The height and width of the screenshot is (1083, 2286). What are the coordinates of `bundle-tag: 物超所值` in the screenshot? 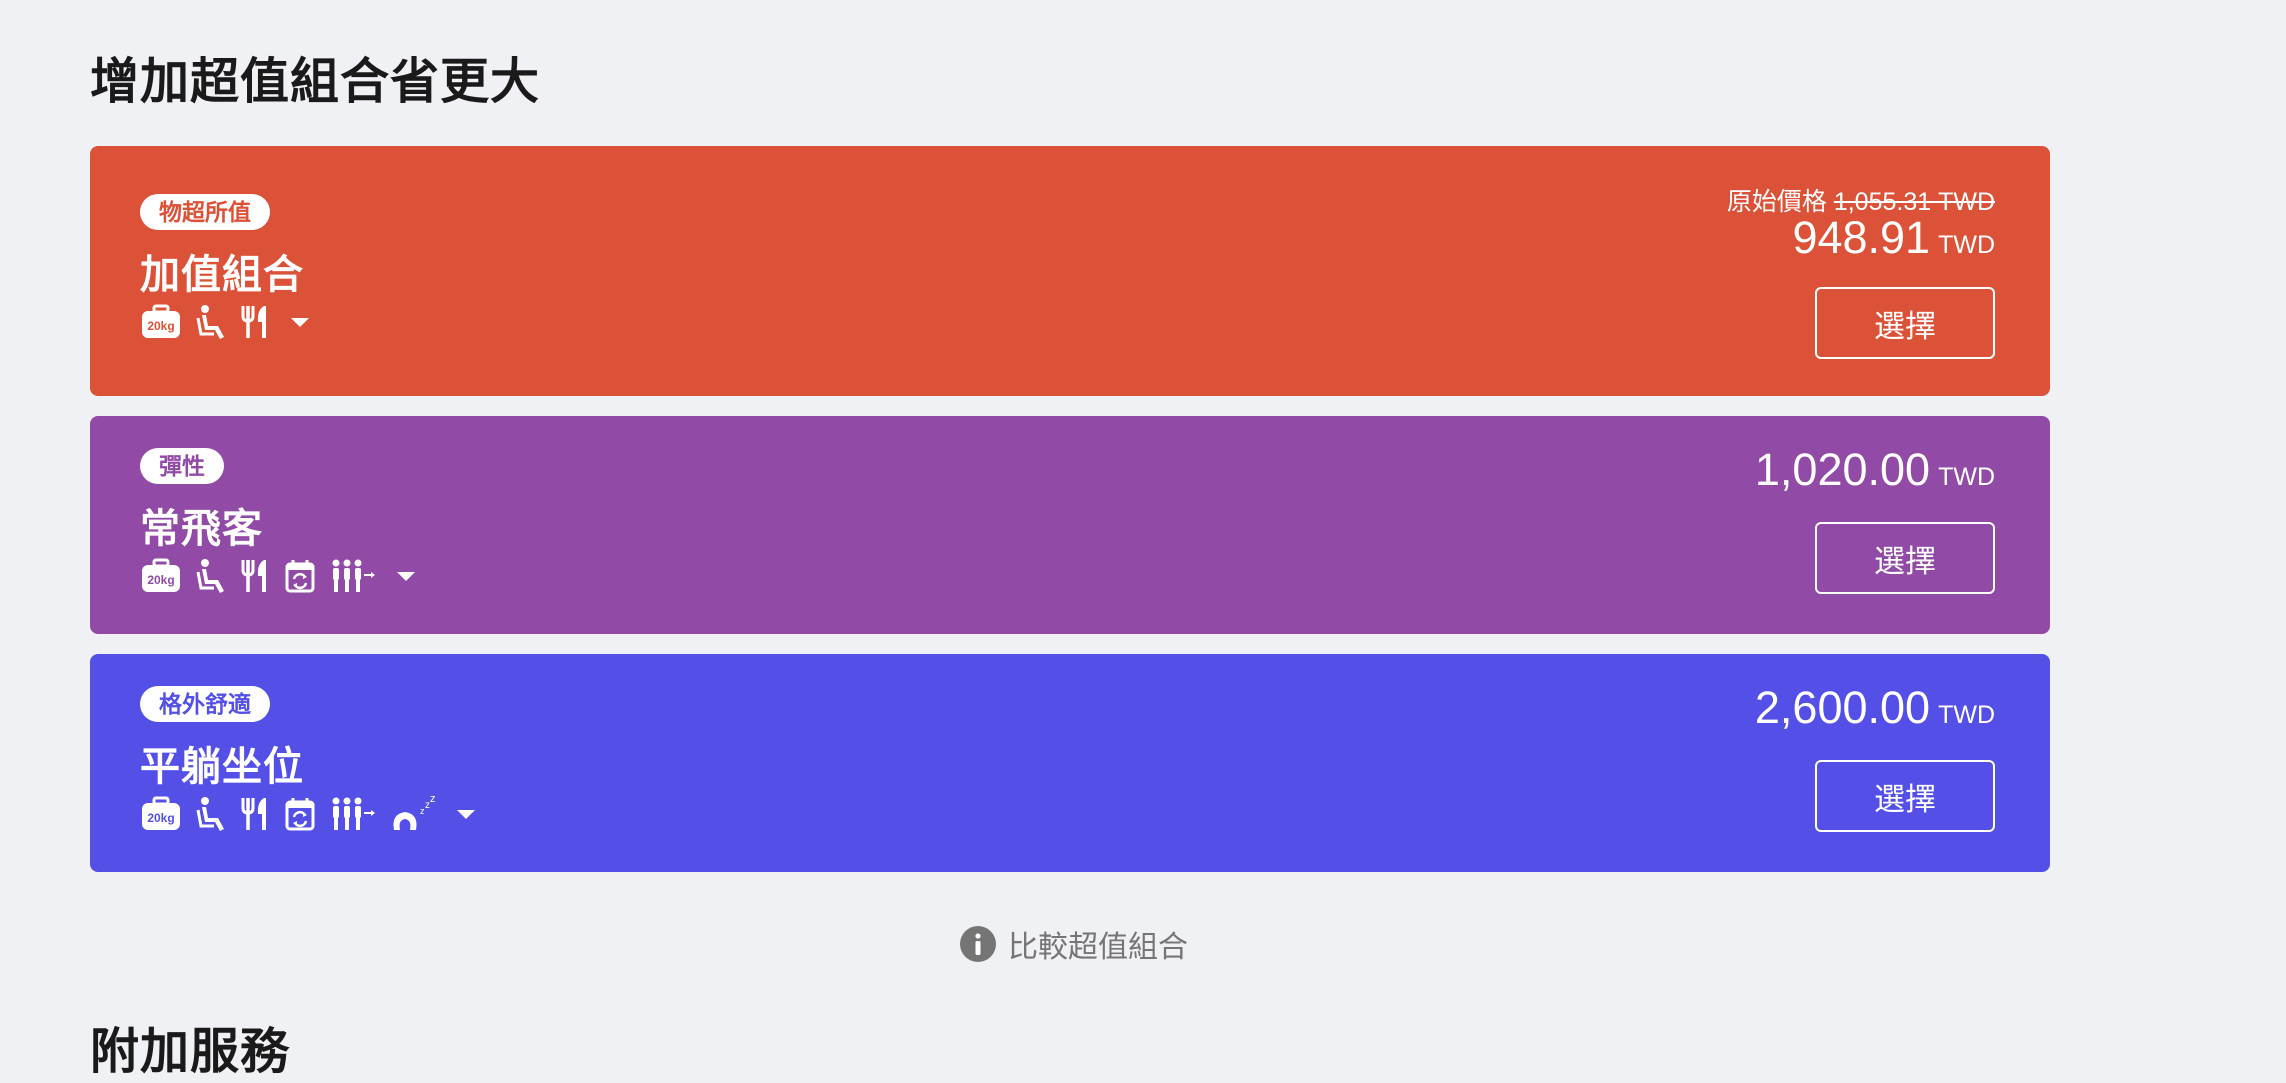 It's located at (205, 212).